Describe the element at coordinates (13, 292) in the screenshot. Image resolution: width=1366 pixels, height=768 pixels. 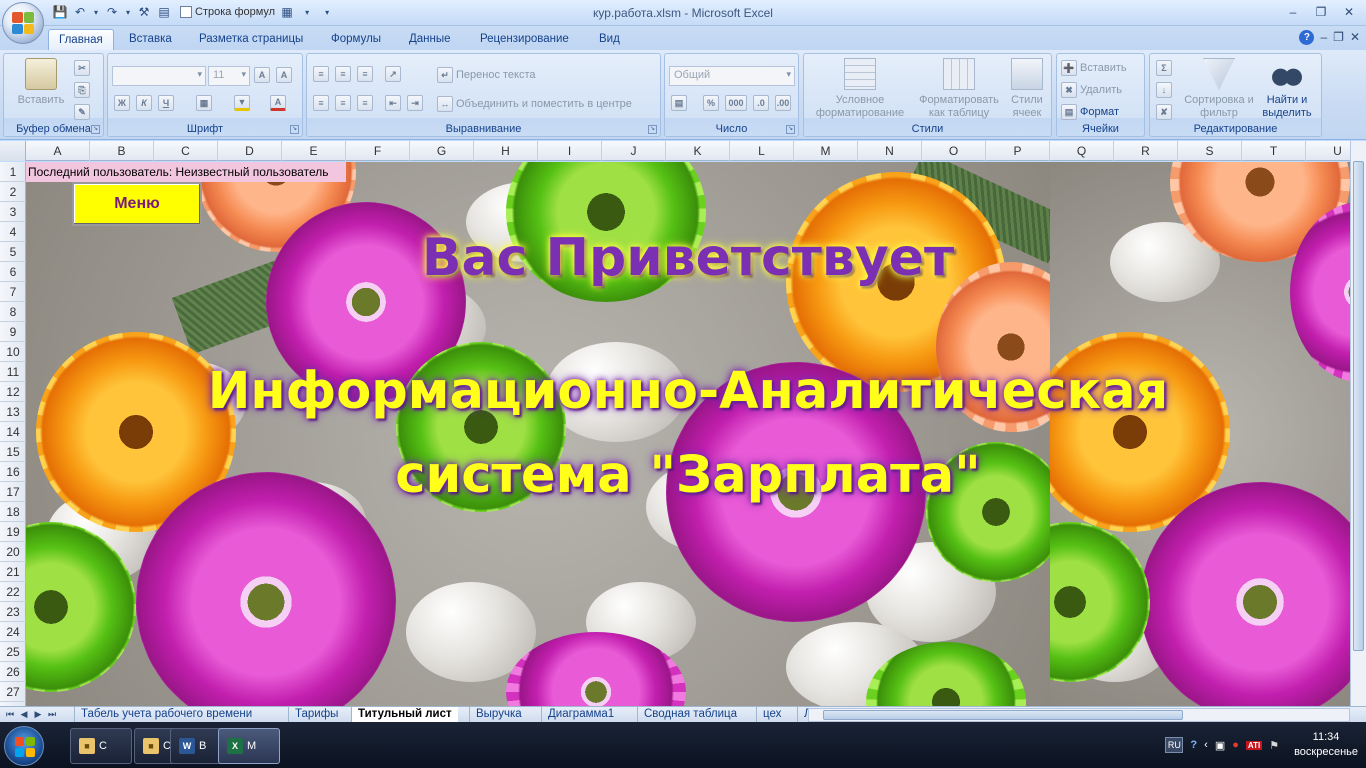
I see `row-header: 7` at that location.